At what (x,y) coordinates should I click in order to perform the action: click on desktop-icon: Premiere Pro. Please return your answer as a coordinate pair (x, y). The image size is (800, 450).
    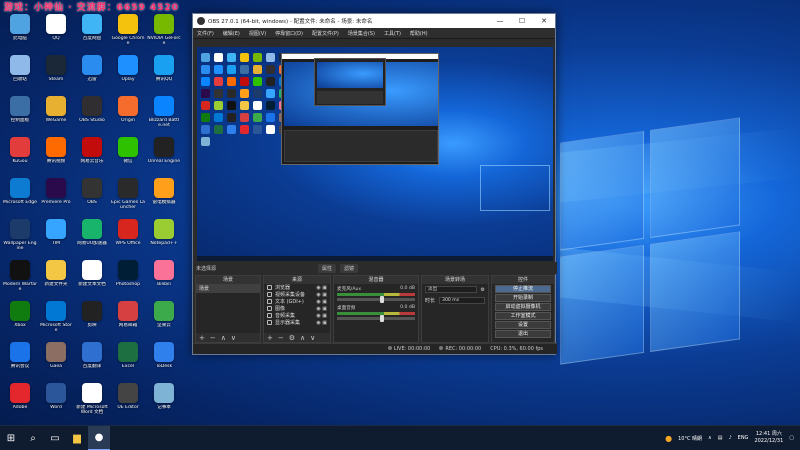
    Looking at the image, I should click on (56, 199).